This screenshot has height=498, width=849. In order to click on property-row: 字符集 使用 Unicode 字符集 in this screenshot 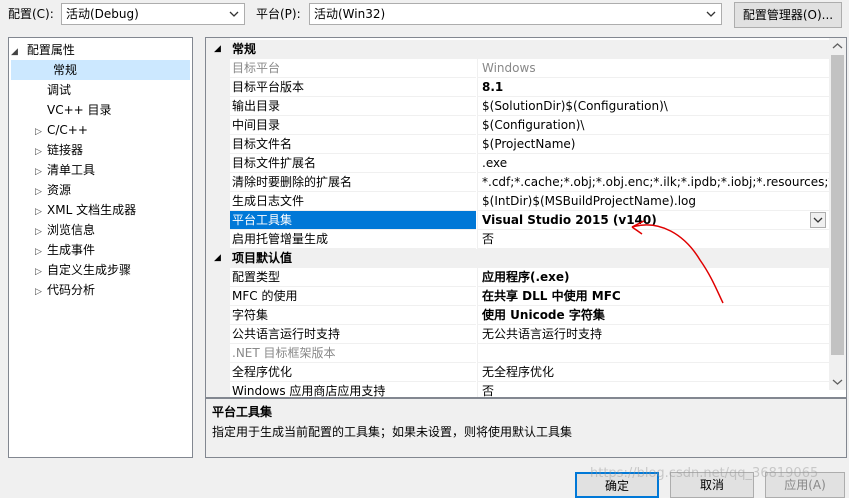, I will do `click(518, 315)`.